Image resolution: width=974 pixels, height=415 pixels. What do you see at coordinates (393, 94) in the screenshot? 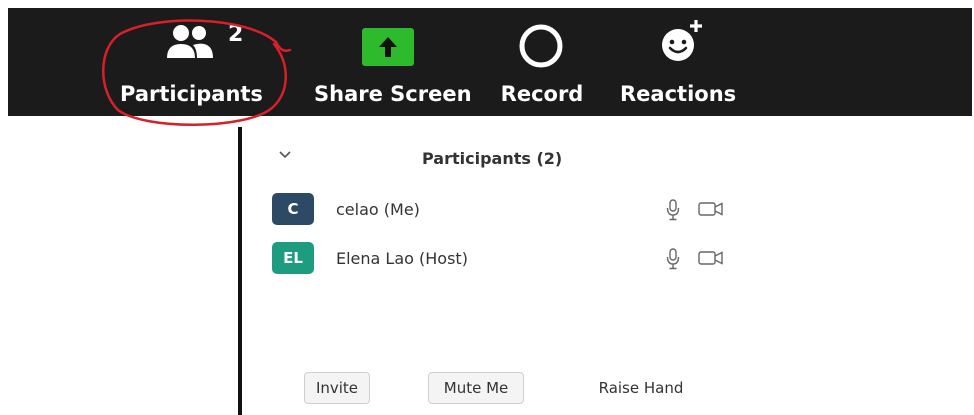
I see `share-screen-label: Share Screen` at bounding box center [393, 94].